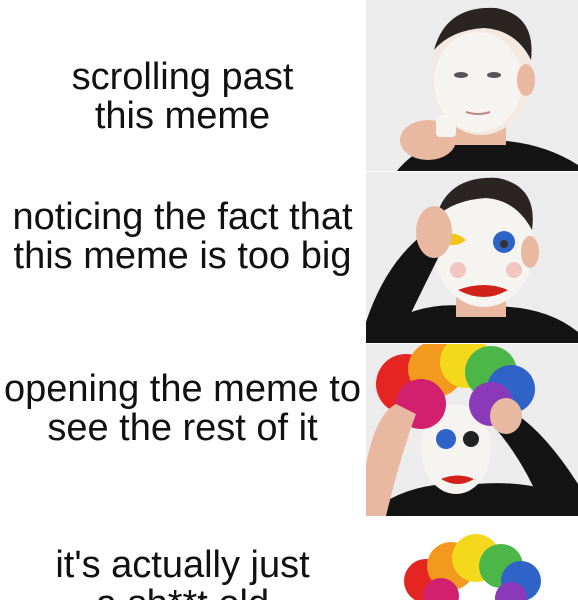 The image size is (578, 600). What do you see at coordinates (472, 558) in the screenshot?
I see `panel-4-photo` at bounding box center [472, 558].